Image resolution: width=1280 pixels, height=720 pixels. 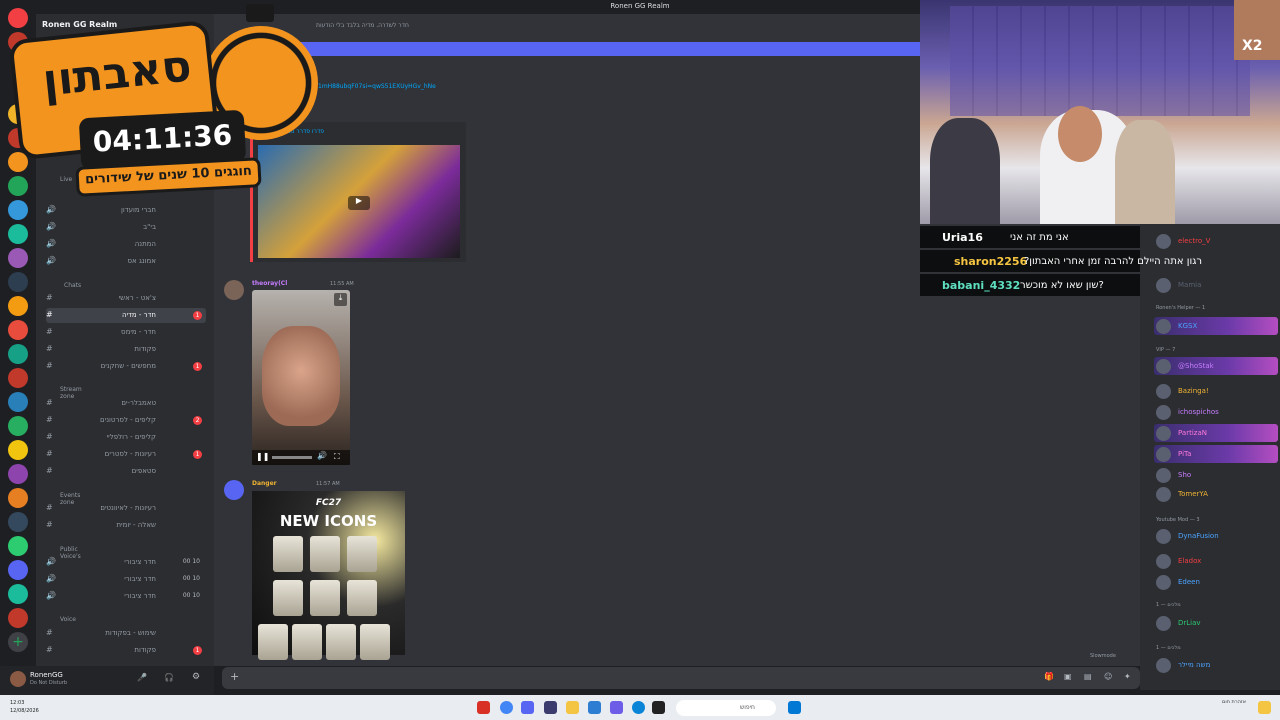 I want to click on member-item: Mamia, so click(x=1216, y=285).